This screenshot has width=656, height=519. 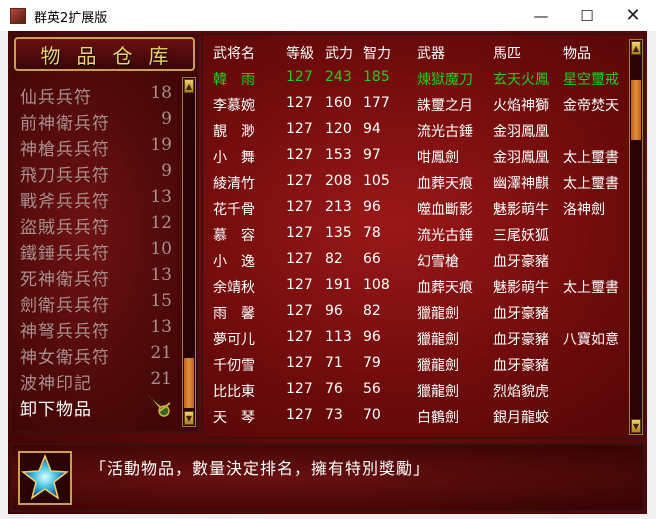 I want to click on item-name: 戰斧兵兵符, so click(x=65, y=202).